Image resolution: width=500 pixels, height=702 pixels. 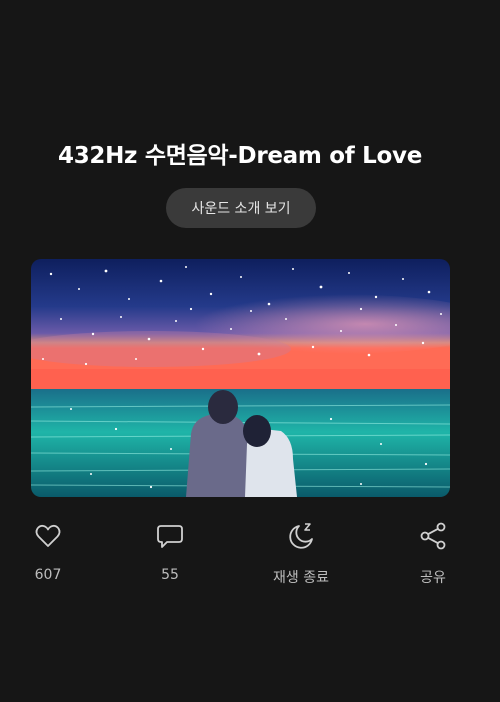 I want to click on sound-intro-button: 사운드 소개 보기, so click(x=241, y=208).